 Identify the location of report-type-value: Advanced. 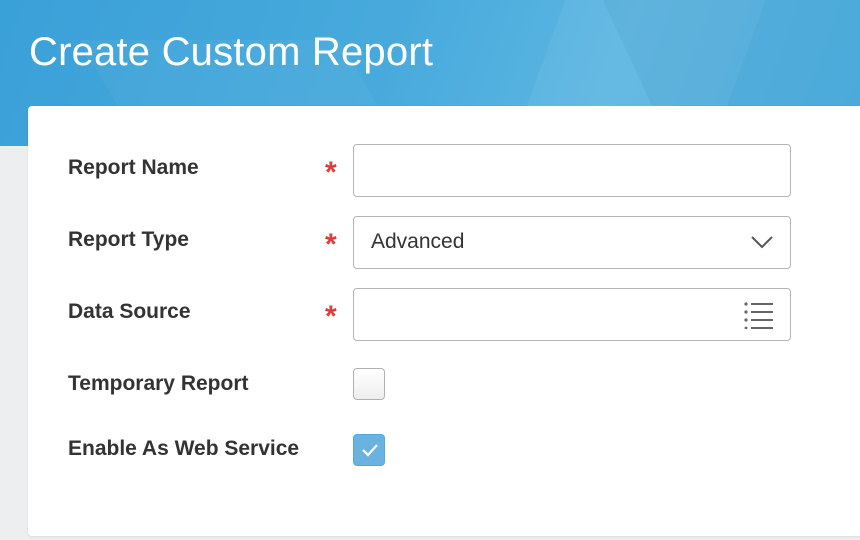
(418, 241).